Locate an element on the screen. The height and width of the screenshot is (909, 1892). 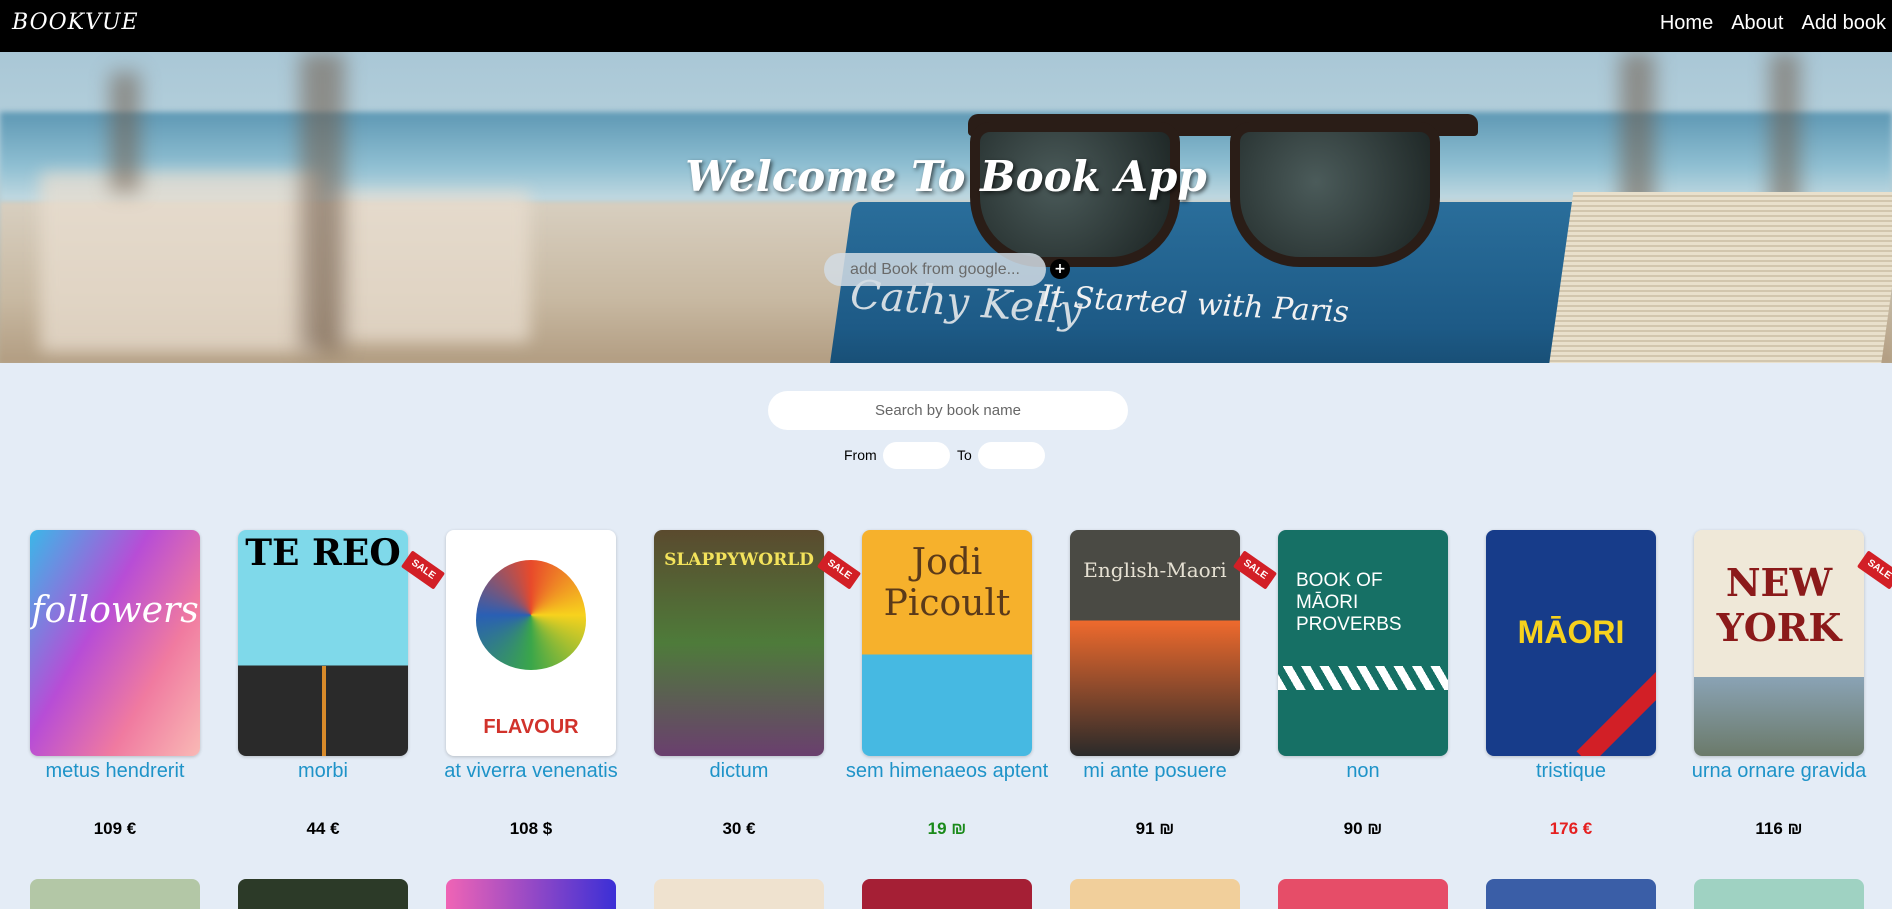
book-card: BOOK OF MĀORI PROVERBS non 90 ₪ is located at coordinates (1348, 690).